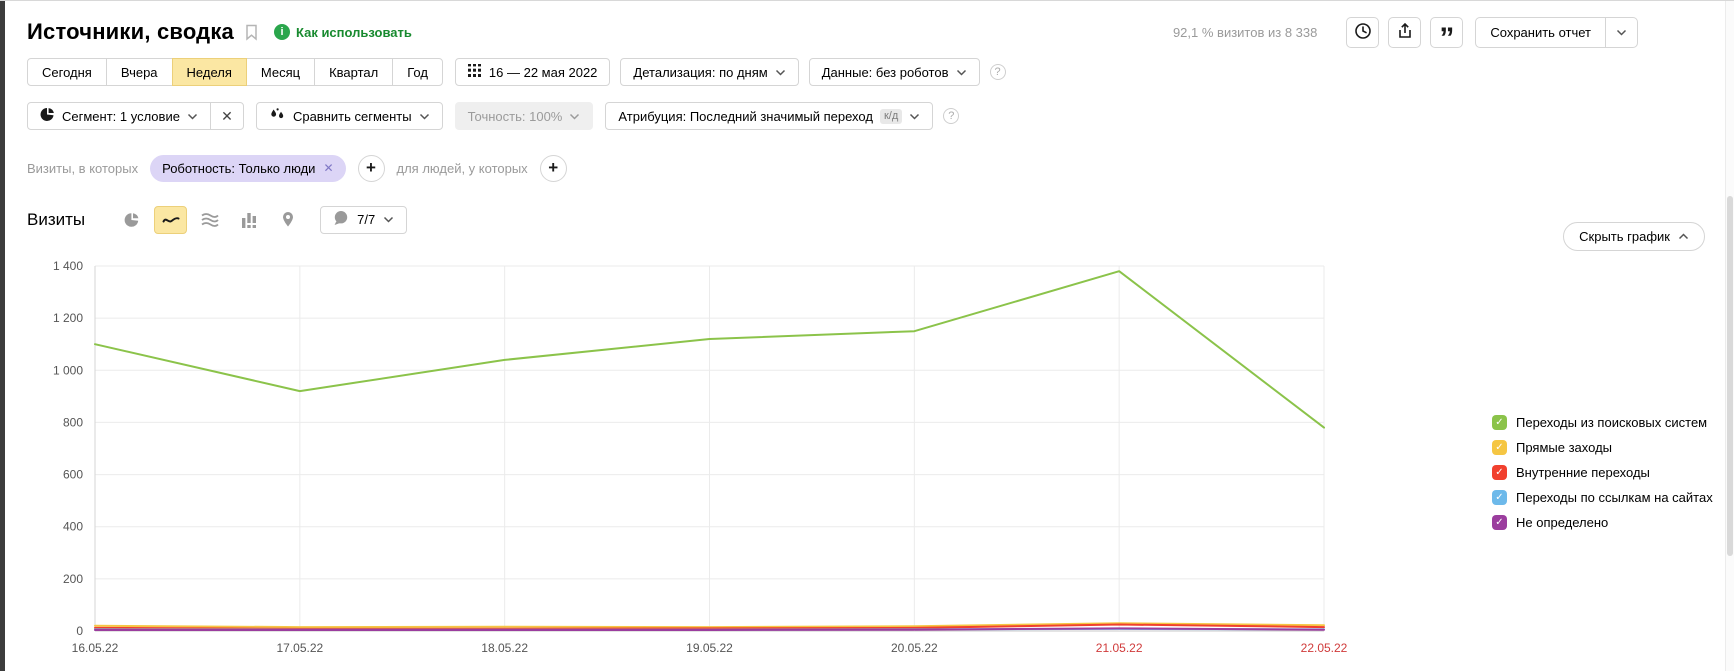 Image resolution: width=1734 pixels, height=671 pixels. I want to click on data-mode-label: Данные: без роботов, so click(885, 72).